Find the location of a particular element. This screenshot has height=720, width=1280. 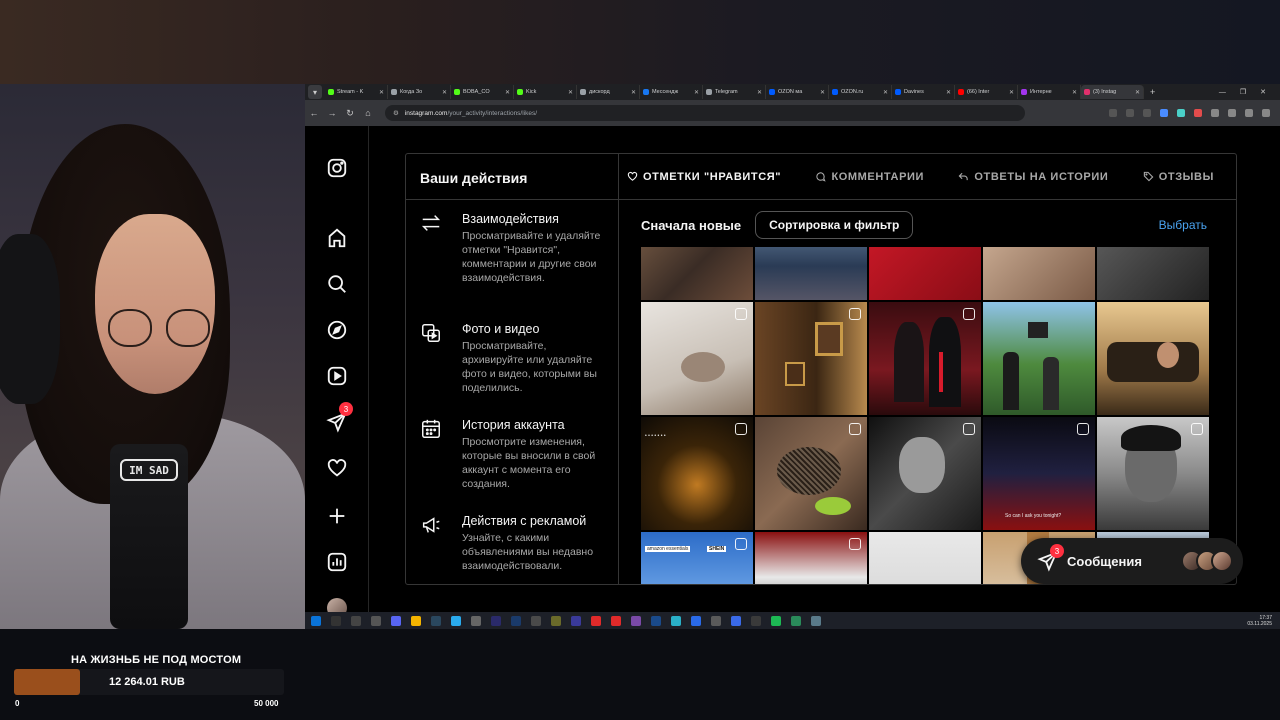

bookmark-star-icon is located at coordinates (1147, 113).